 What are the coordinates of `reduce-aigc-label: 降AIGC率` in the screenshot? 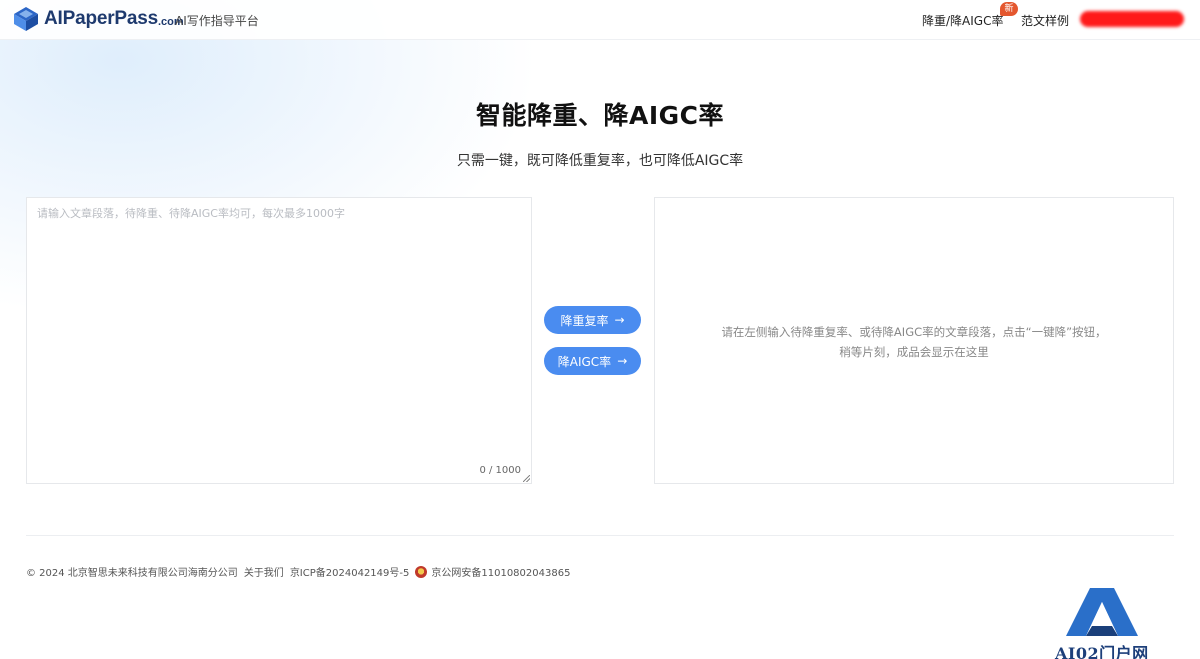 It's located at (584, 361).